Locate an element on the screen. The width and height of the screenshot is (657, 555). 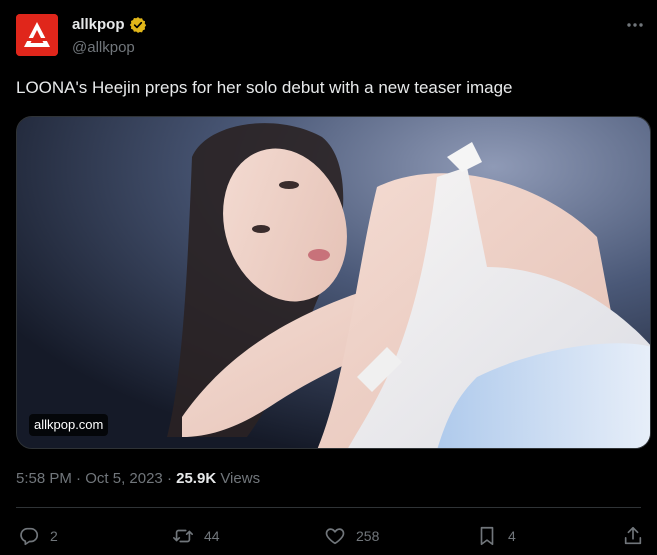
more-icon is located at coordinates (635, 25).